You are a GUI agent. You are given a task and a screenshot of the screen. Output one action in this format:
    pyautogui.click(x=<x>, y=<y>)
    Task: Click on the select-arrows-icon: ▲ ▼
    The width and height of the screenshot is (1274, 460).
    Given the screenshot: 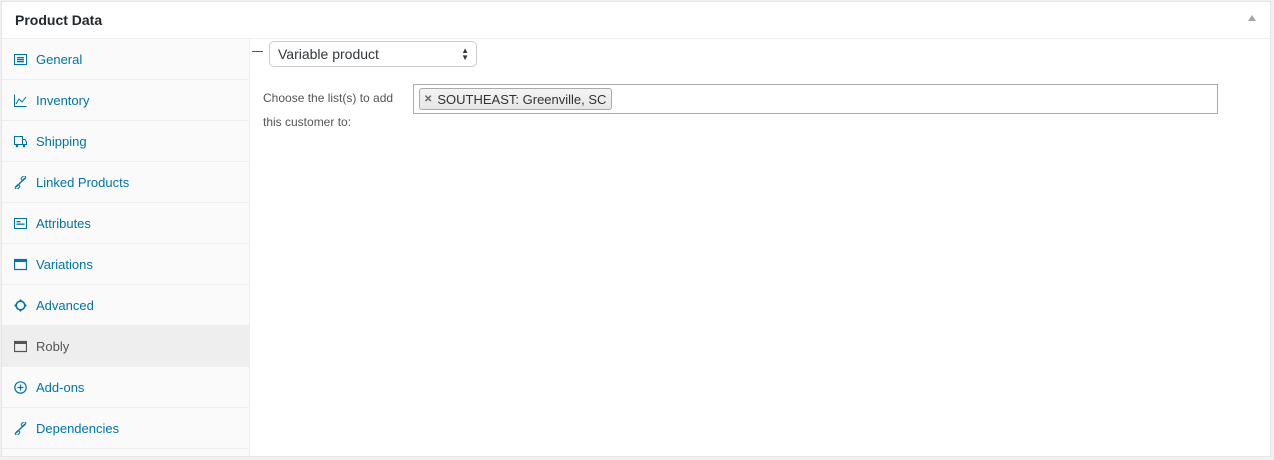 What is the action you would take?
    pyautogui.click(x=465, y=54)
    